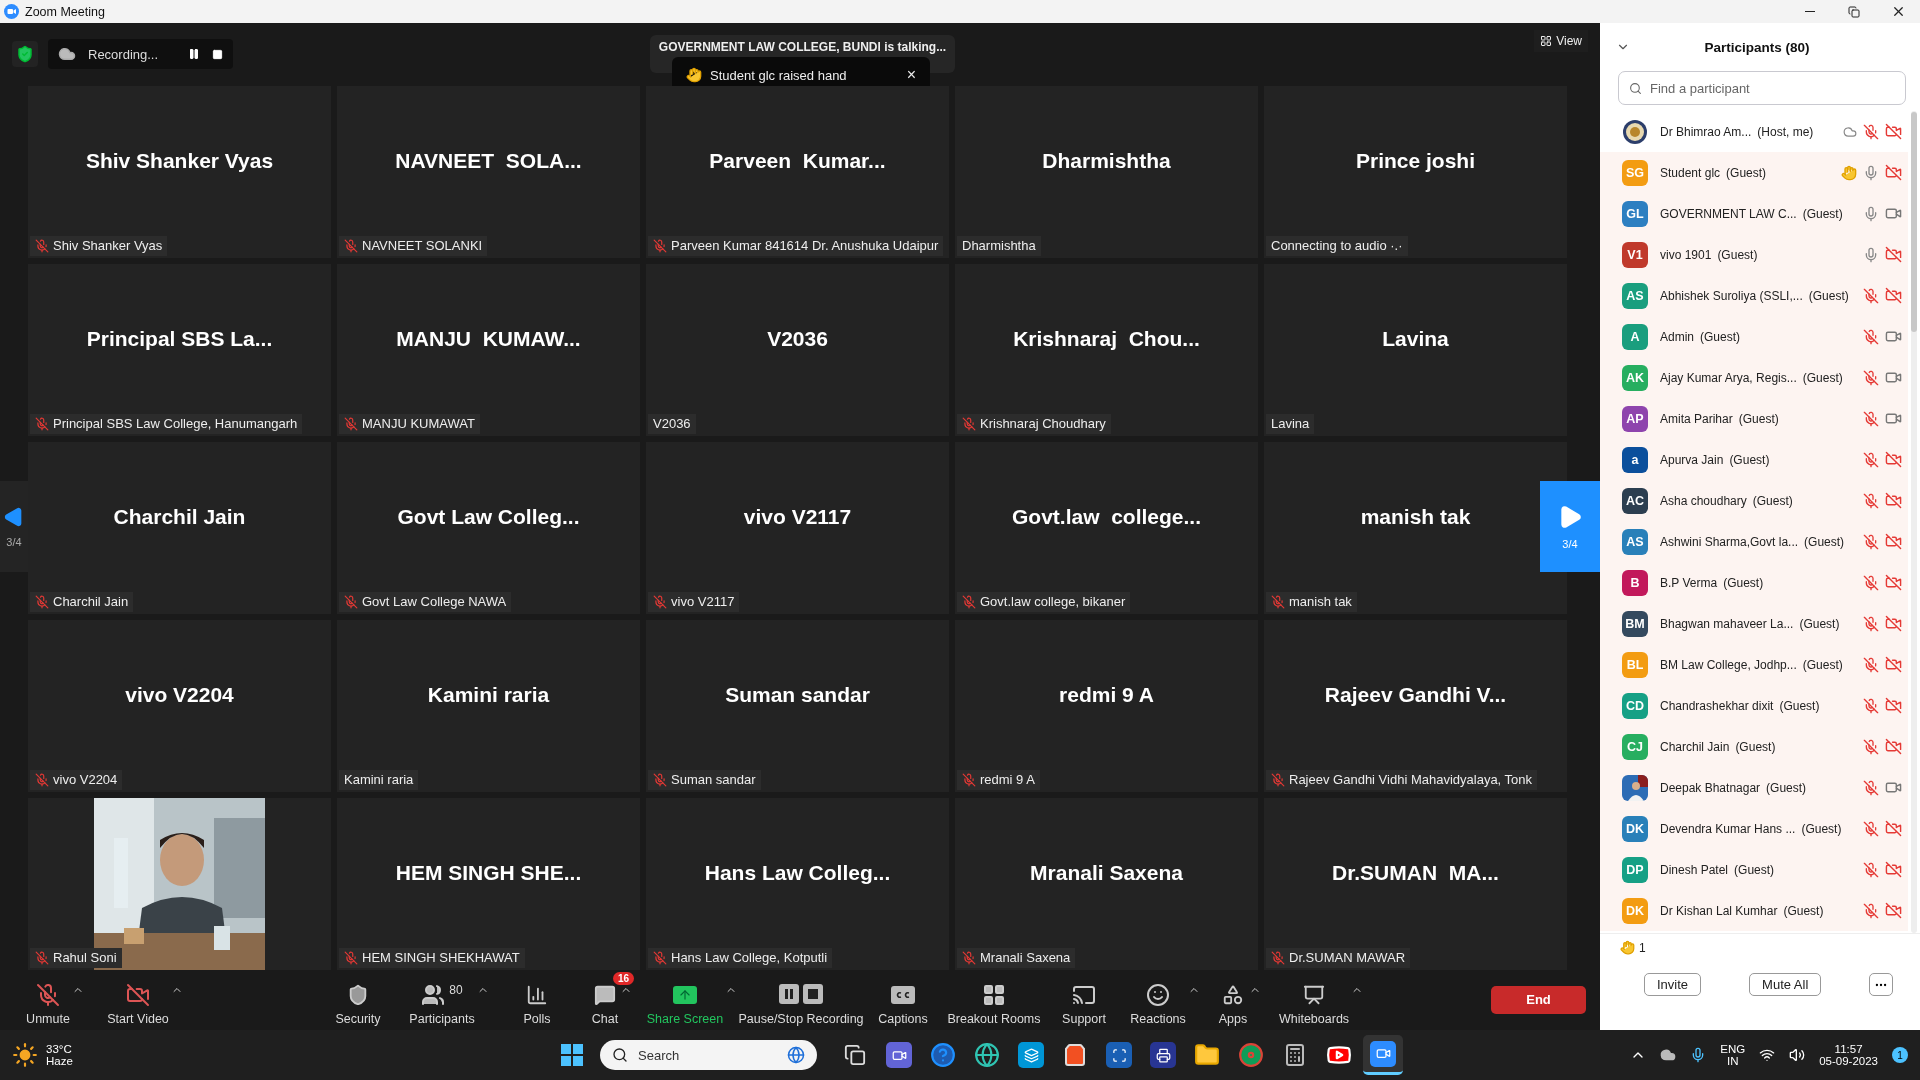 Image resolution: width=1920 pixels, height=1080 pixels. Describe the element at coordinates (1785, 984) in the screenshot. I see `panel-button: Mute All` at that location.